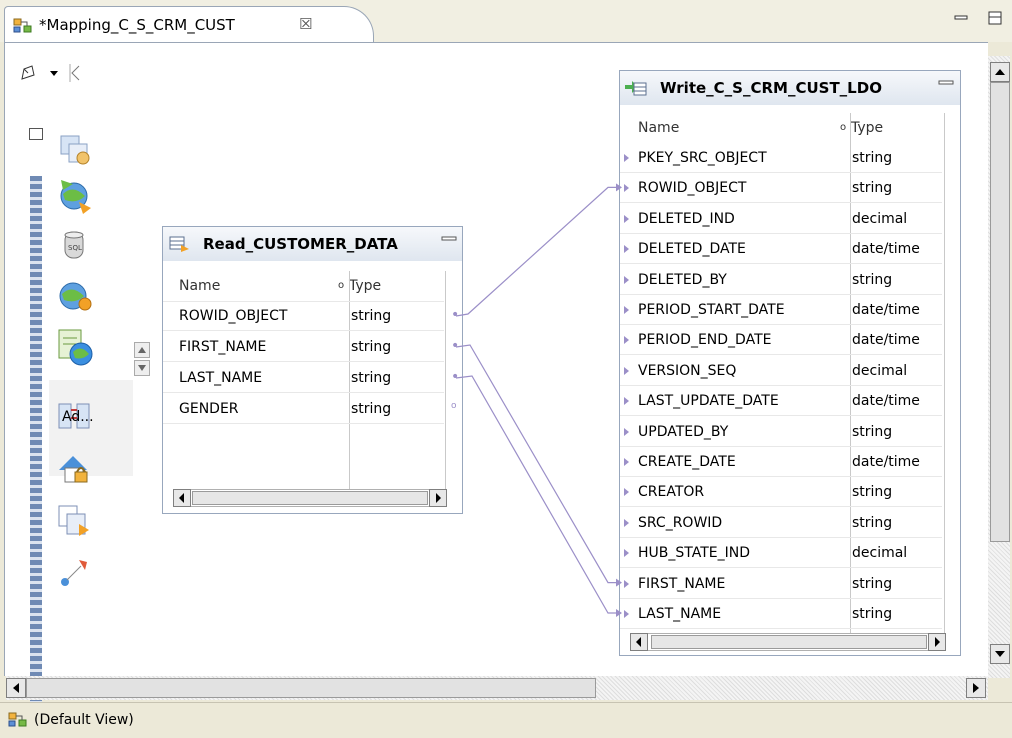 This screenshot has height=738, width=1012. What do you see at coordinates (54, 74) in the screenshot?
I see `dropdown-icon` at bounding box center [54, 74].